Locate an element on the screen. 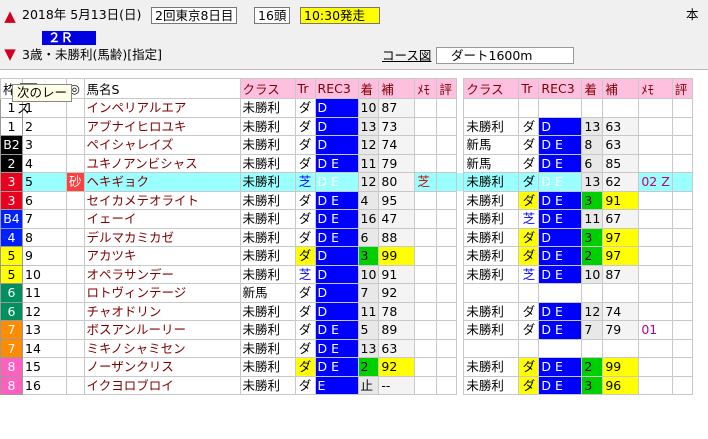  cur-memo: 芝 is located at coordinates (426, 182).